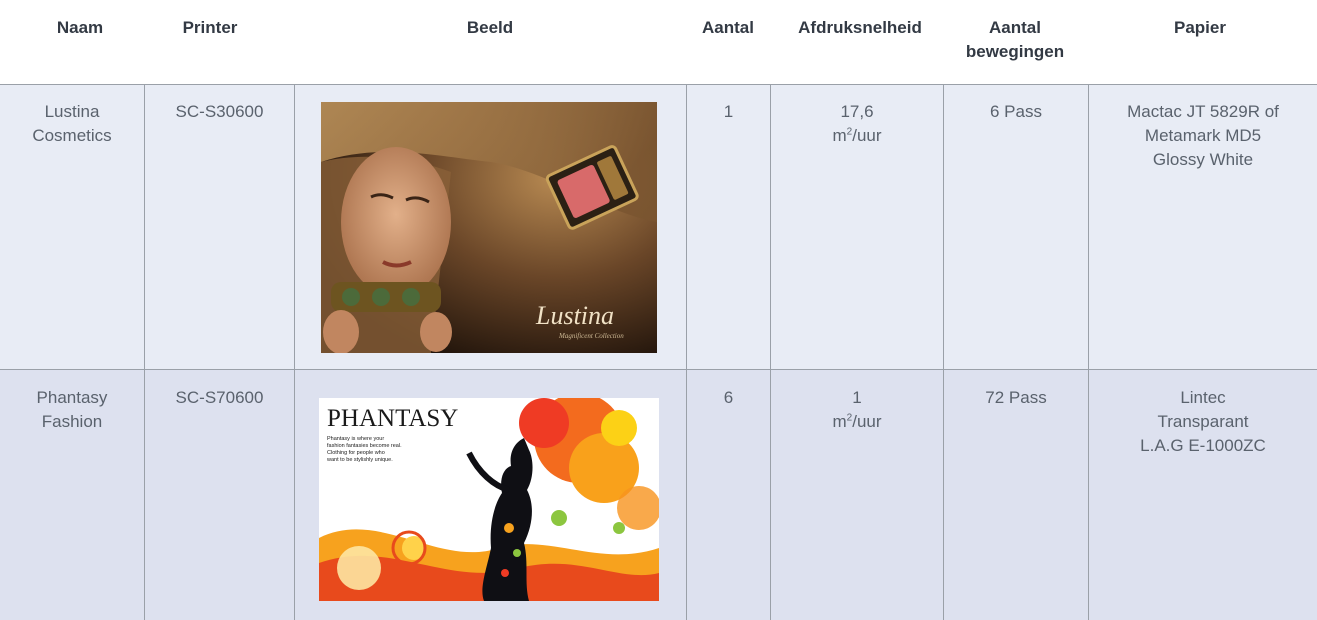 The image size is (1317, 620). Describe the element at coordinates (574, 315) in the screenshot. I see `lustina-logo-text: Lustina` at that location.